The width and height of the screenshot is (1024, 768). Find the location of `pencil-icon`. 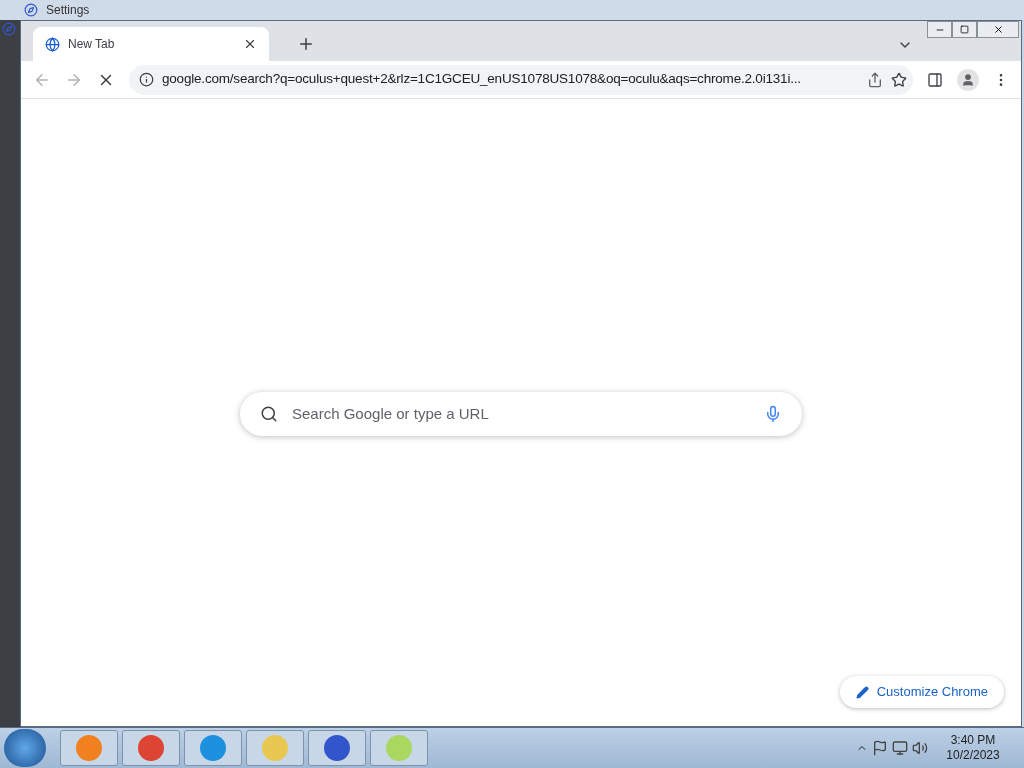

pencil-icon is located at coordinates (862, 692).